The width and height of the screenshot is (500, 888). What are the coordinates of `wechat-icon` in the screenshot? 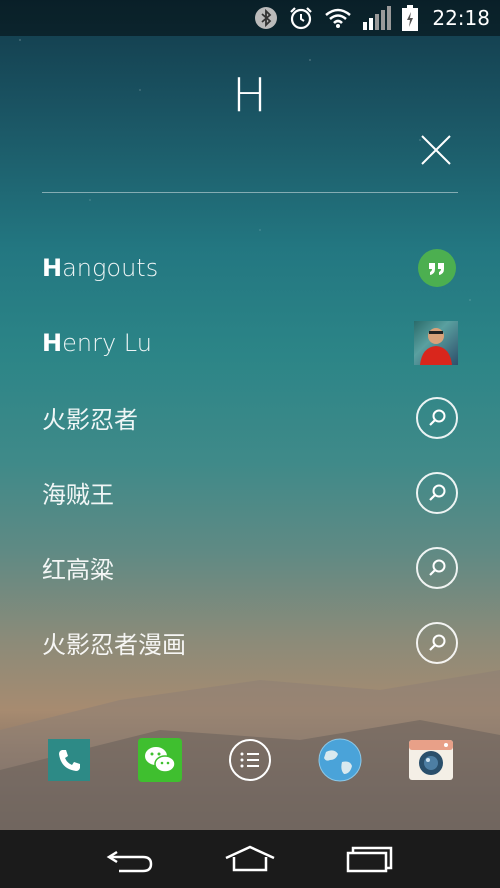 It's located at (159, 760).